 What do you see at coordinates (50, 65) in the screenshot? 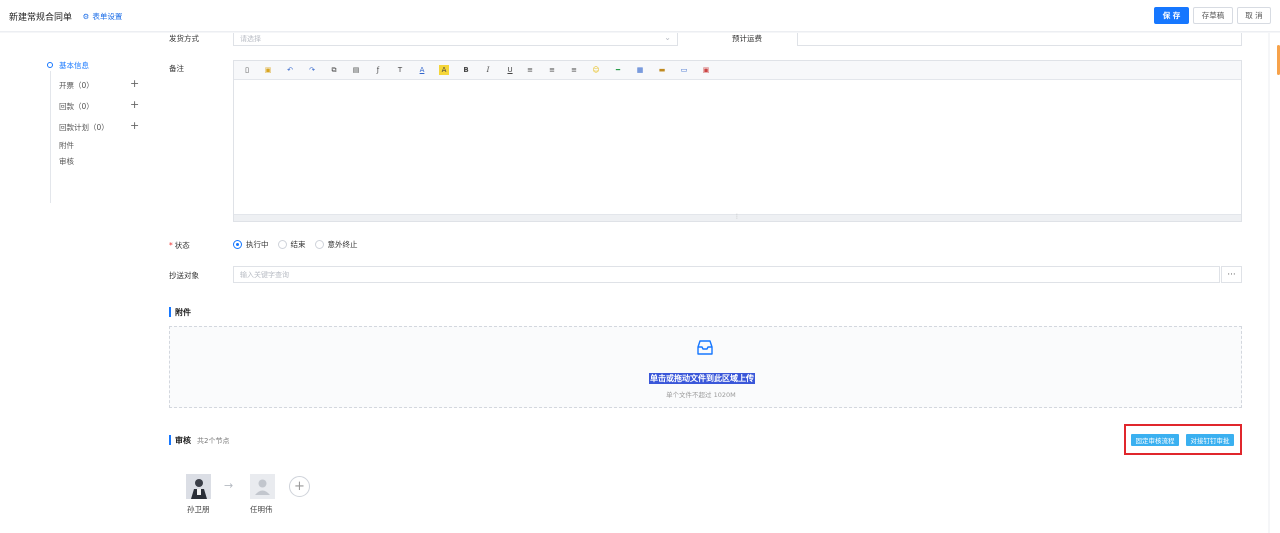
I see `nav-active-dot` at bounding box center [50, 65].